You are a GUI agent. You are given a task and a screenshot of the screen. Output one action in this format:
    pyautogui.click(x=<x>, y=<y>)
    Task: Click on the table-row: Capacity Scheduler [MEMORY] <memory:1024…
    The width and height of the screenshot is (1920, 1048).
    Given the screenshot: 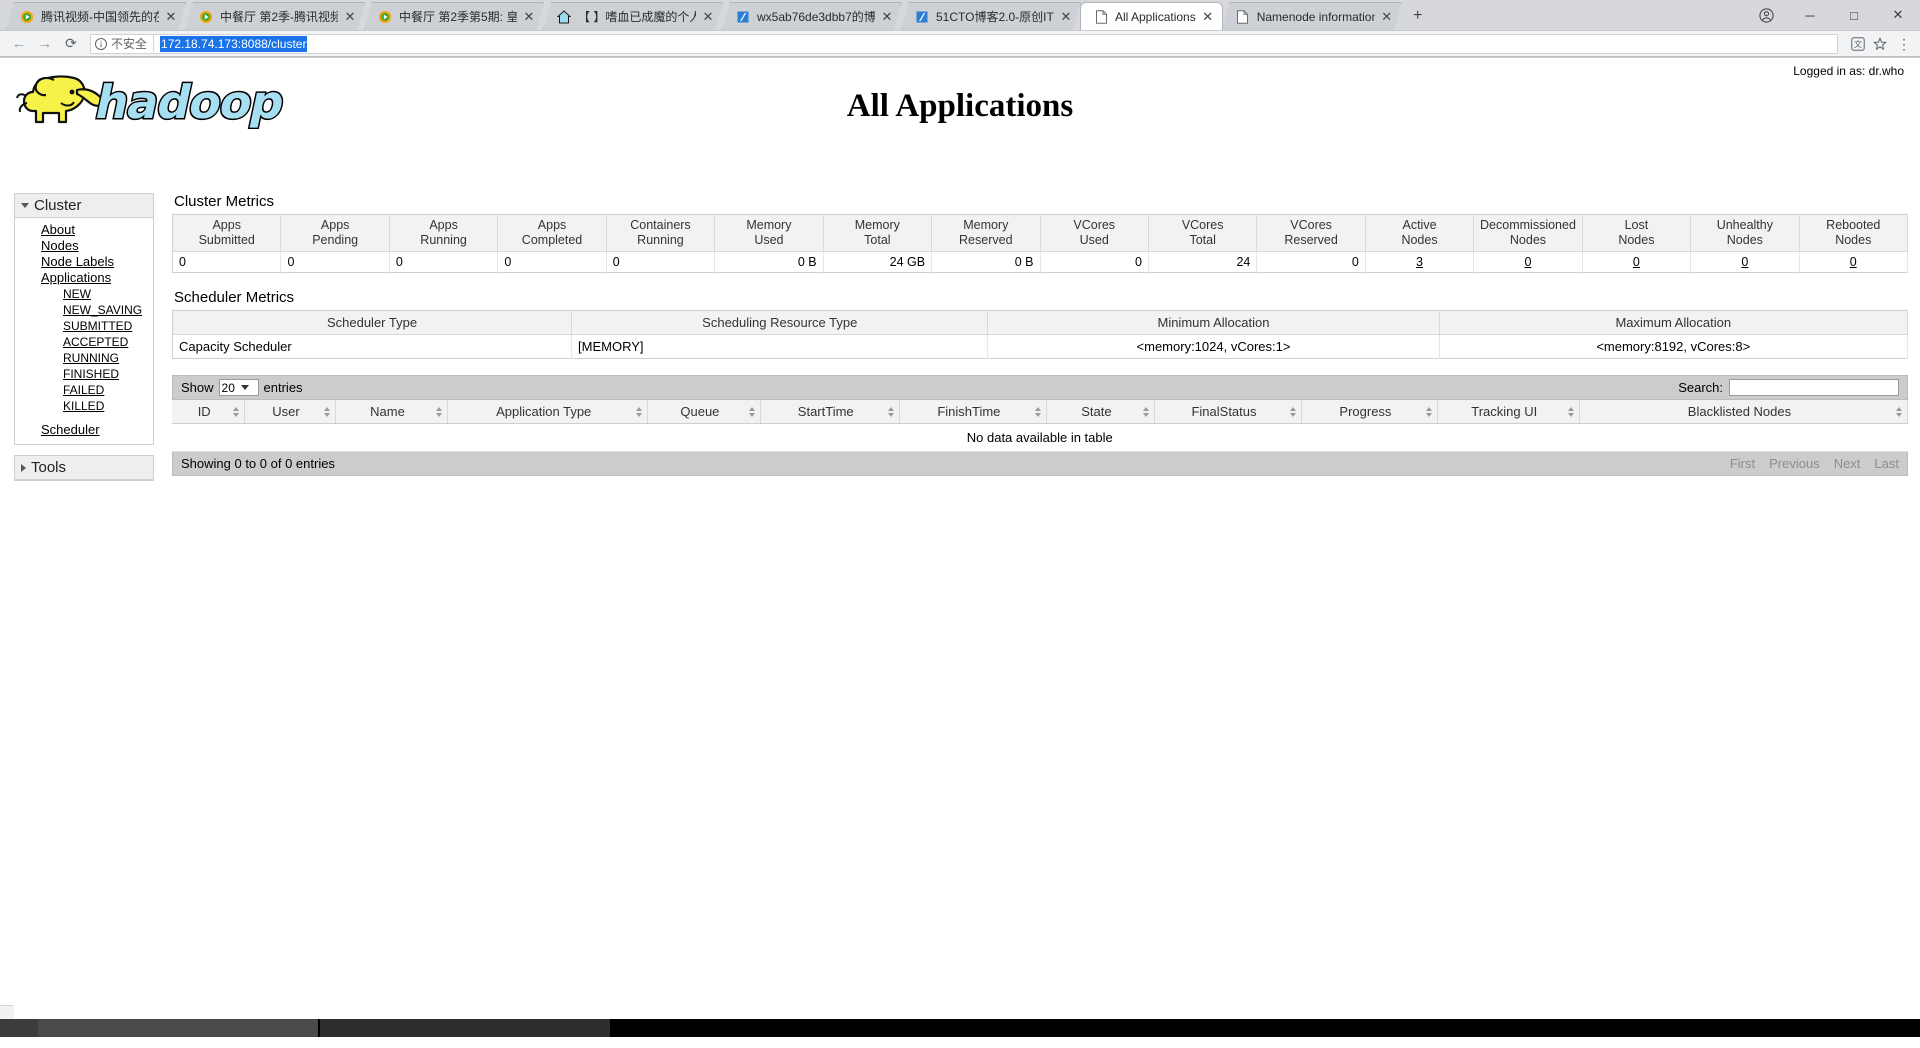 What is the action you would take?
    pyautogui.click(x=1040, y=346)
    